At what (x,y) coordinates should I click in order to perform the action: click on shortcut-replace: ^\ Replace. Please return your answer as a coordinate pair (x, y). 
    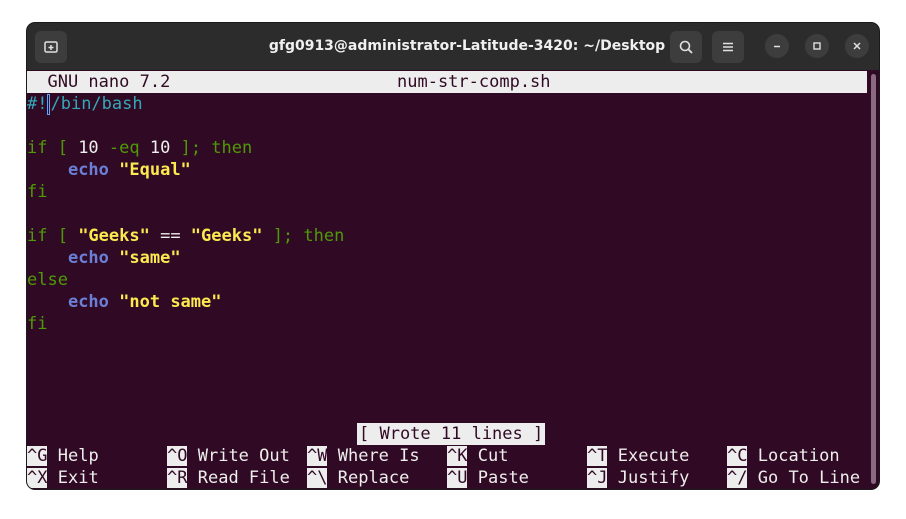
    Looking at the image, I should click on (358, 478).